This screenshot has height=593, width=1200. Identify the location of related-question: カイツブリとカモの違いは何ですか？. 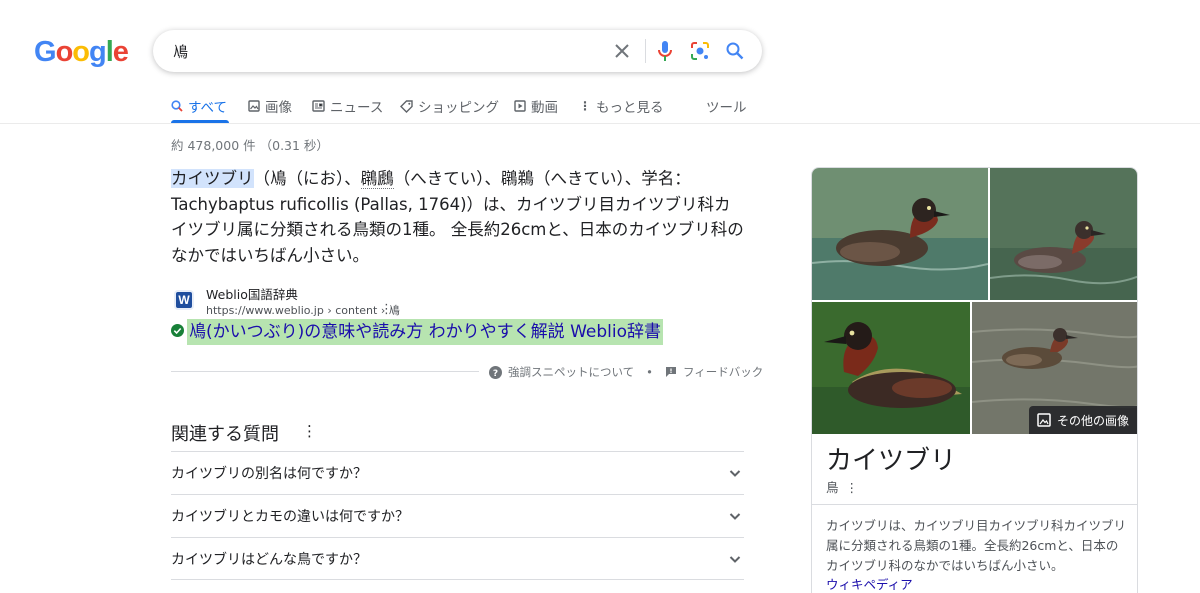
(457, 515).